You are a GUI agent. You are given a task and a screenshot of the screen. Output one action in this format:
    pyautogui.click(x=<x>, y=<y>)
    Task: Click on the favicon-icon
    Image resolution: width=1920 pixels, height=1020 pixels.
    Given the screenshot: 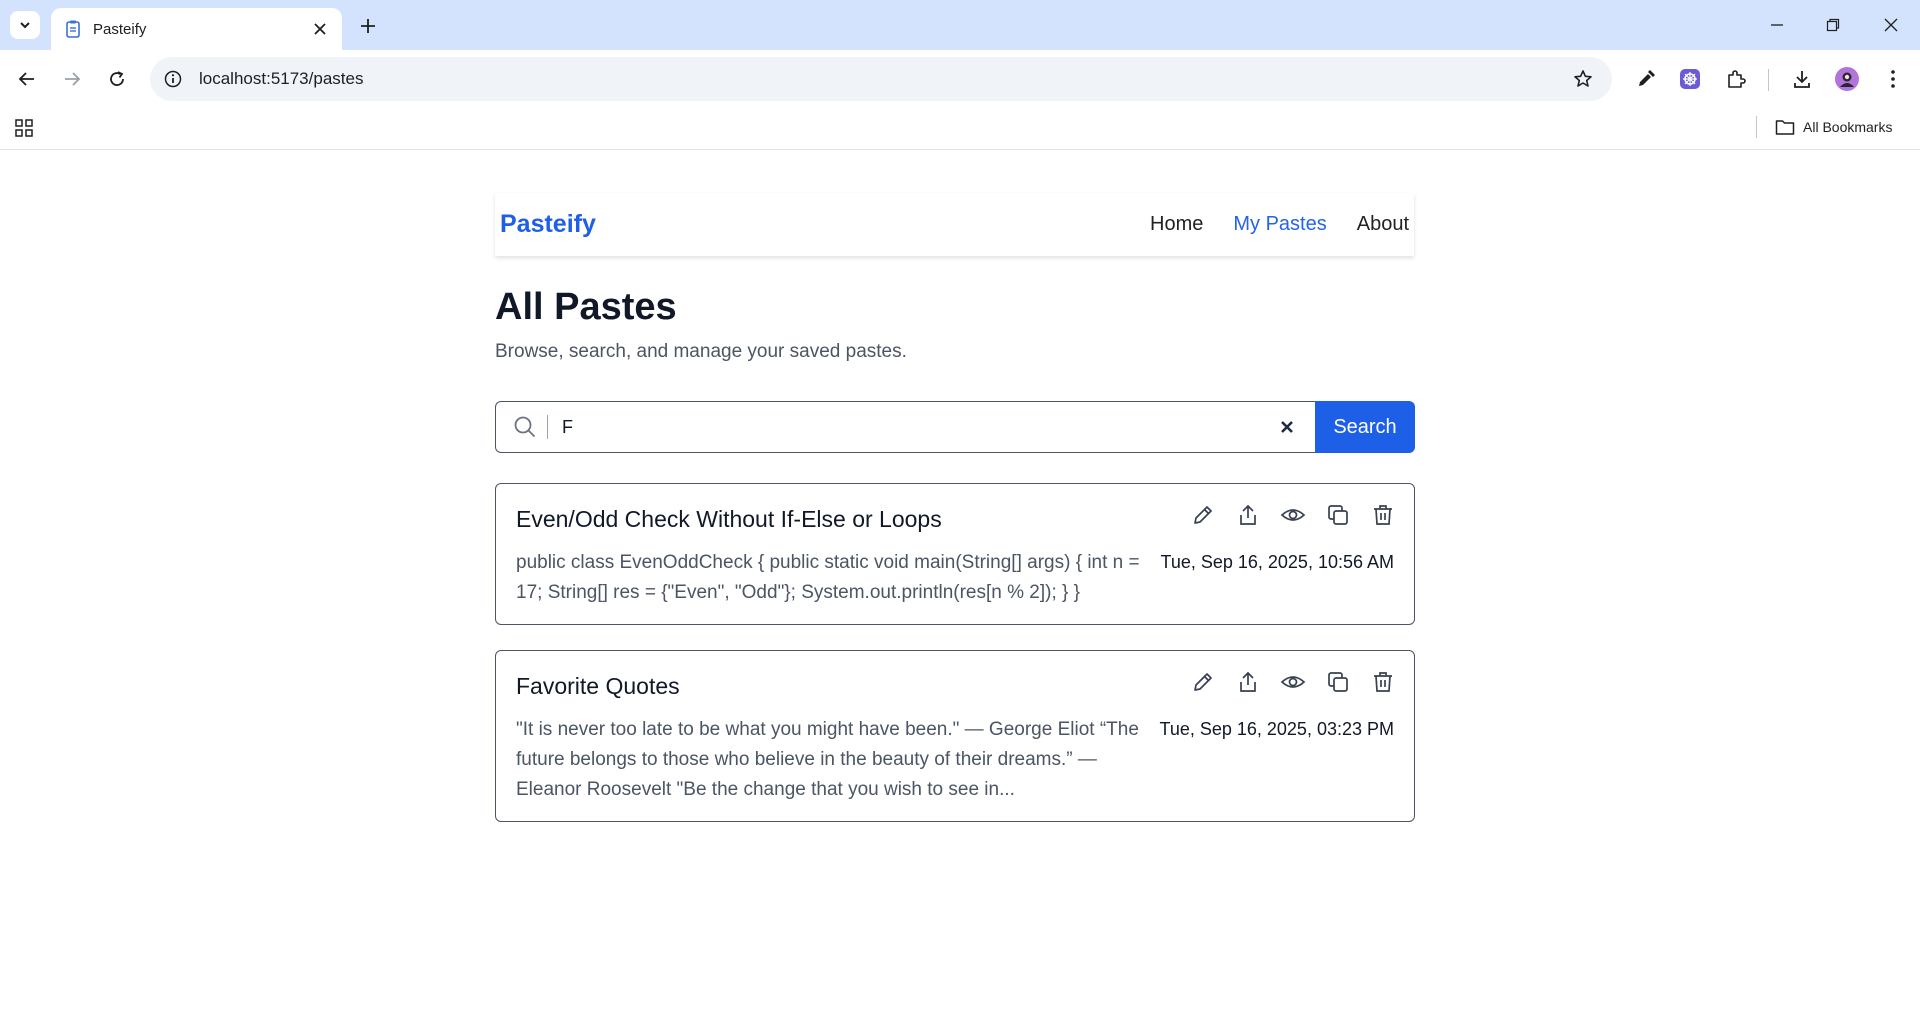 What is the action you would take?
    pyautogui.click(x=73, y=29)
    